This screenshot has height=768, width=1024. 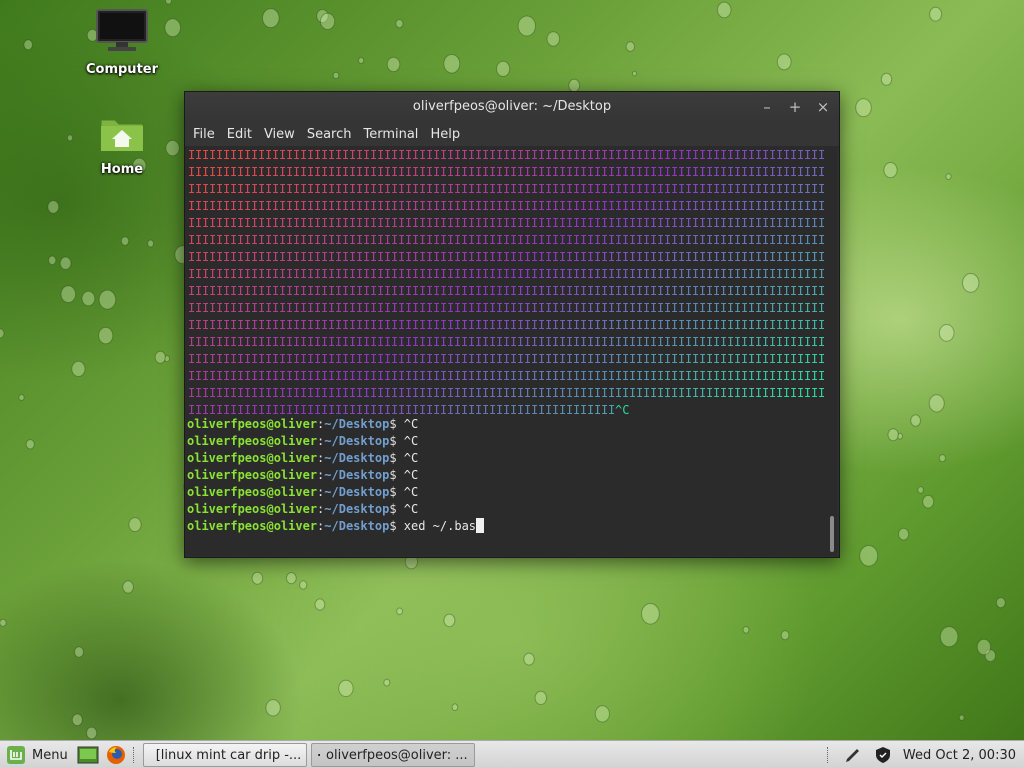 I want to click on maximize-button: +, so click(x=795, y=107).